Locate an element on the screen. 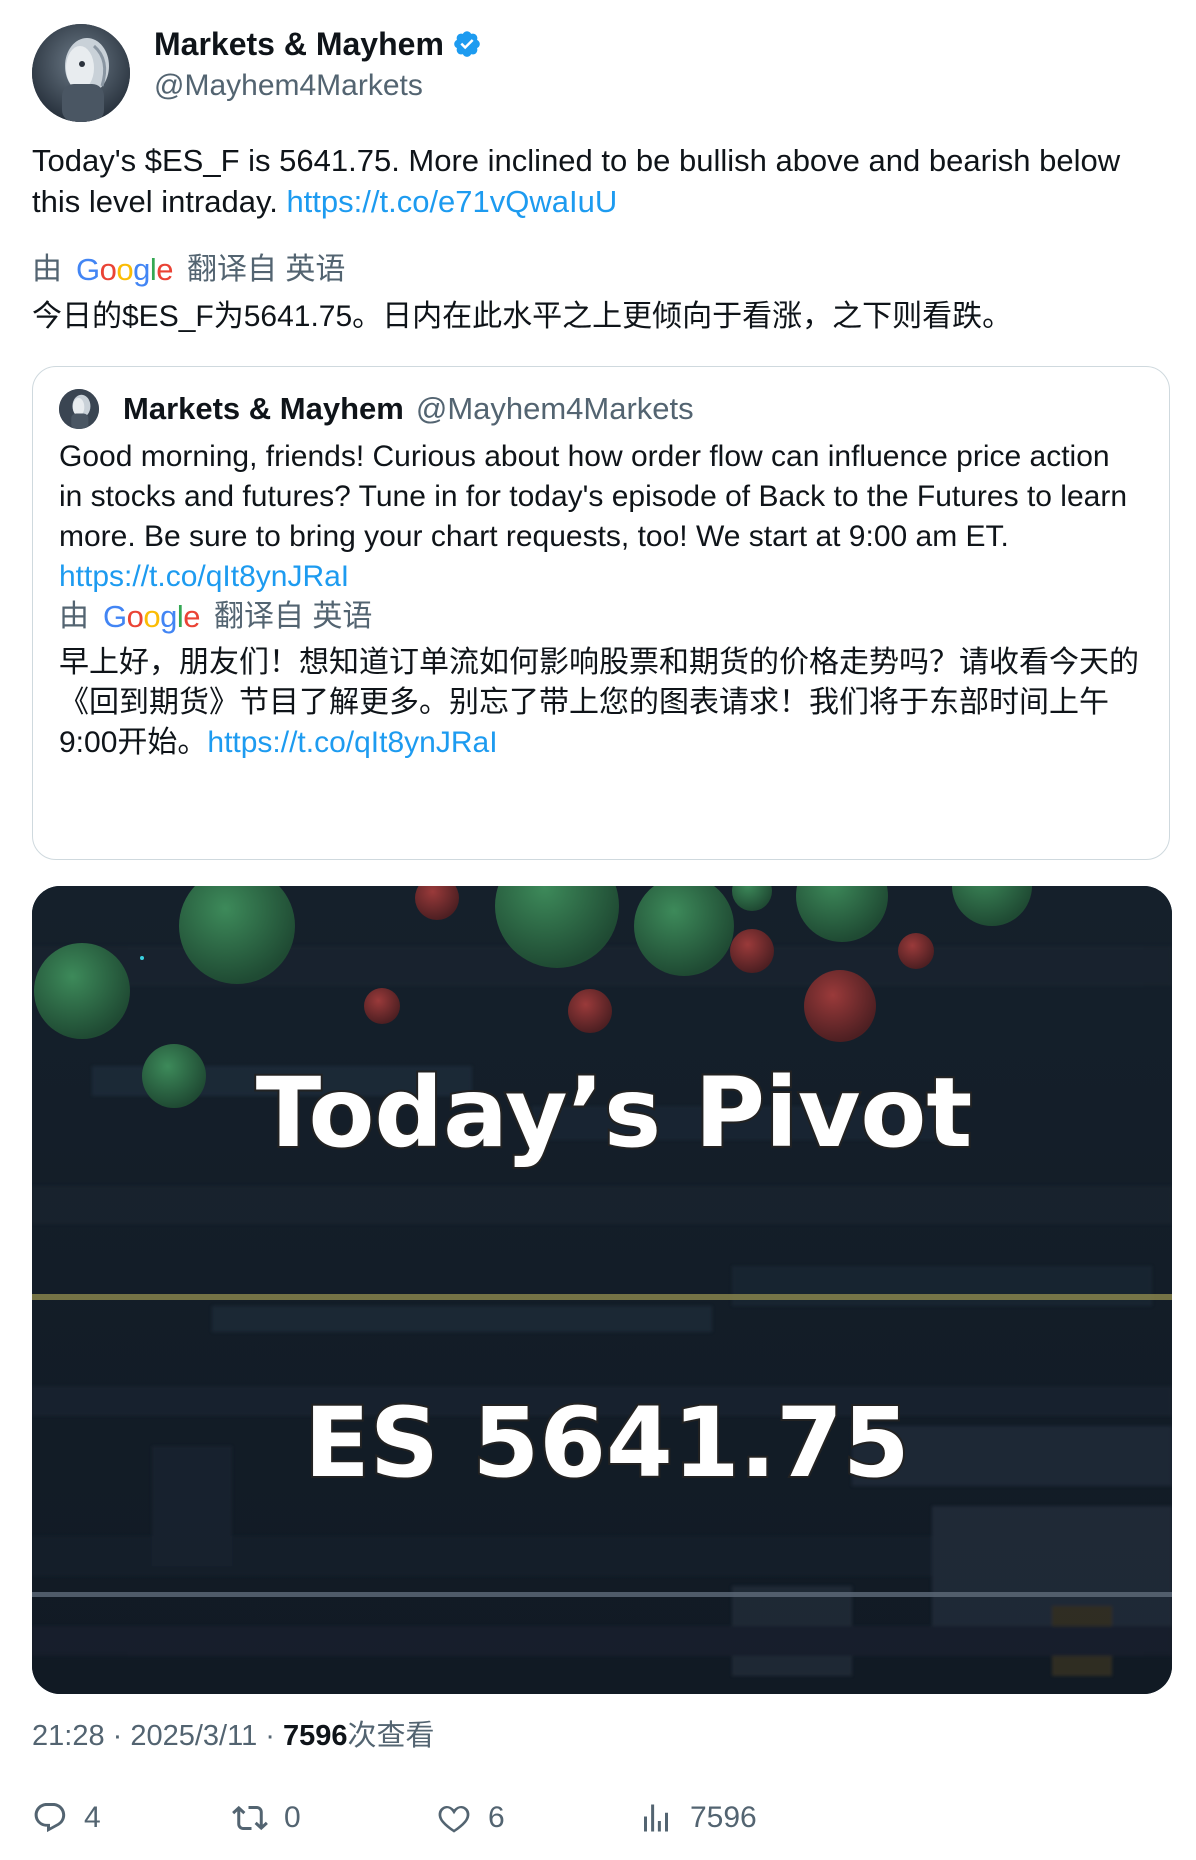 This screenshot has width=1196, height=1860. views-count: 7596 is located at coordinates (723, 1817).